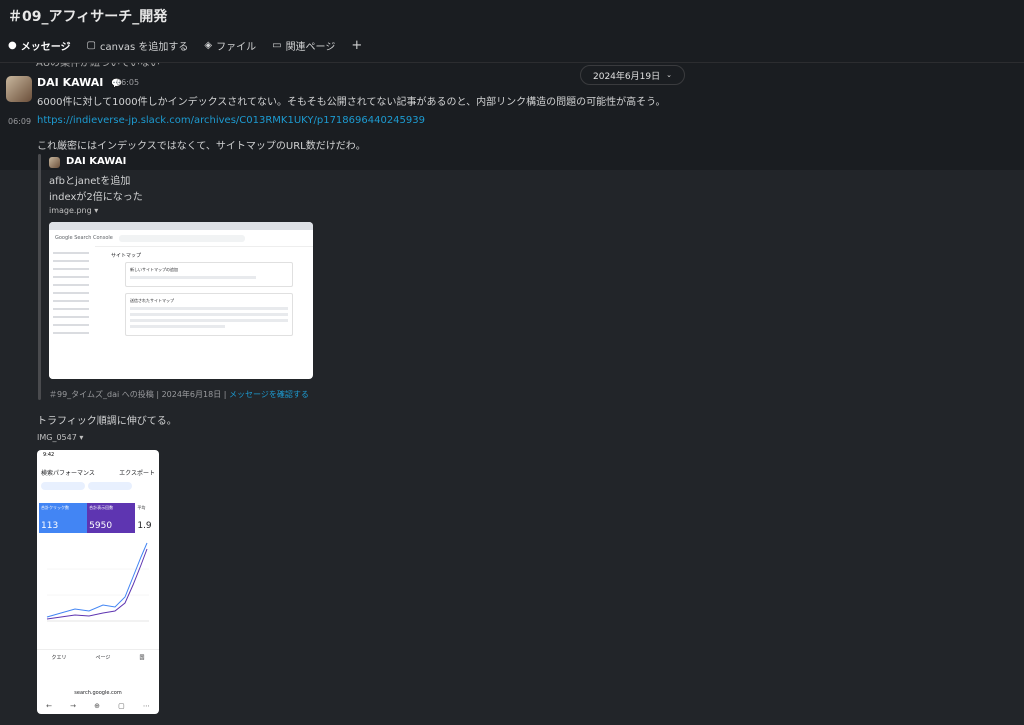 The height and width of the screenshot is (725, 1024). What do you see at coordinates (669, 75) in the screenshot?
I see `chevron-down-icon: ⌄` at bounding box center [669, 75].